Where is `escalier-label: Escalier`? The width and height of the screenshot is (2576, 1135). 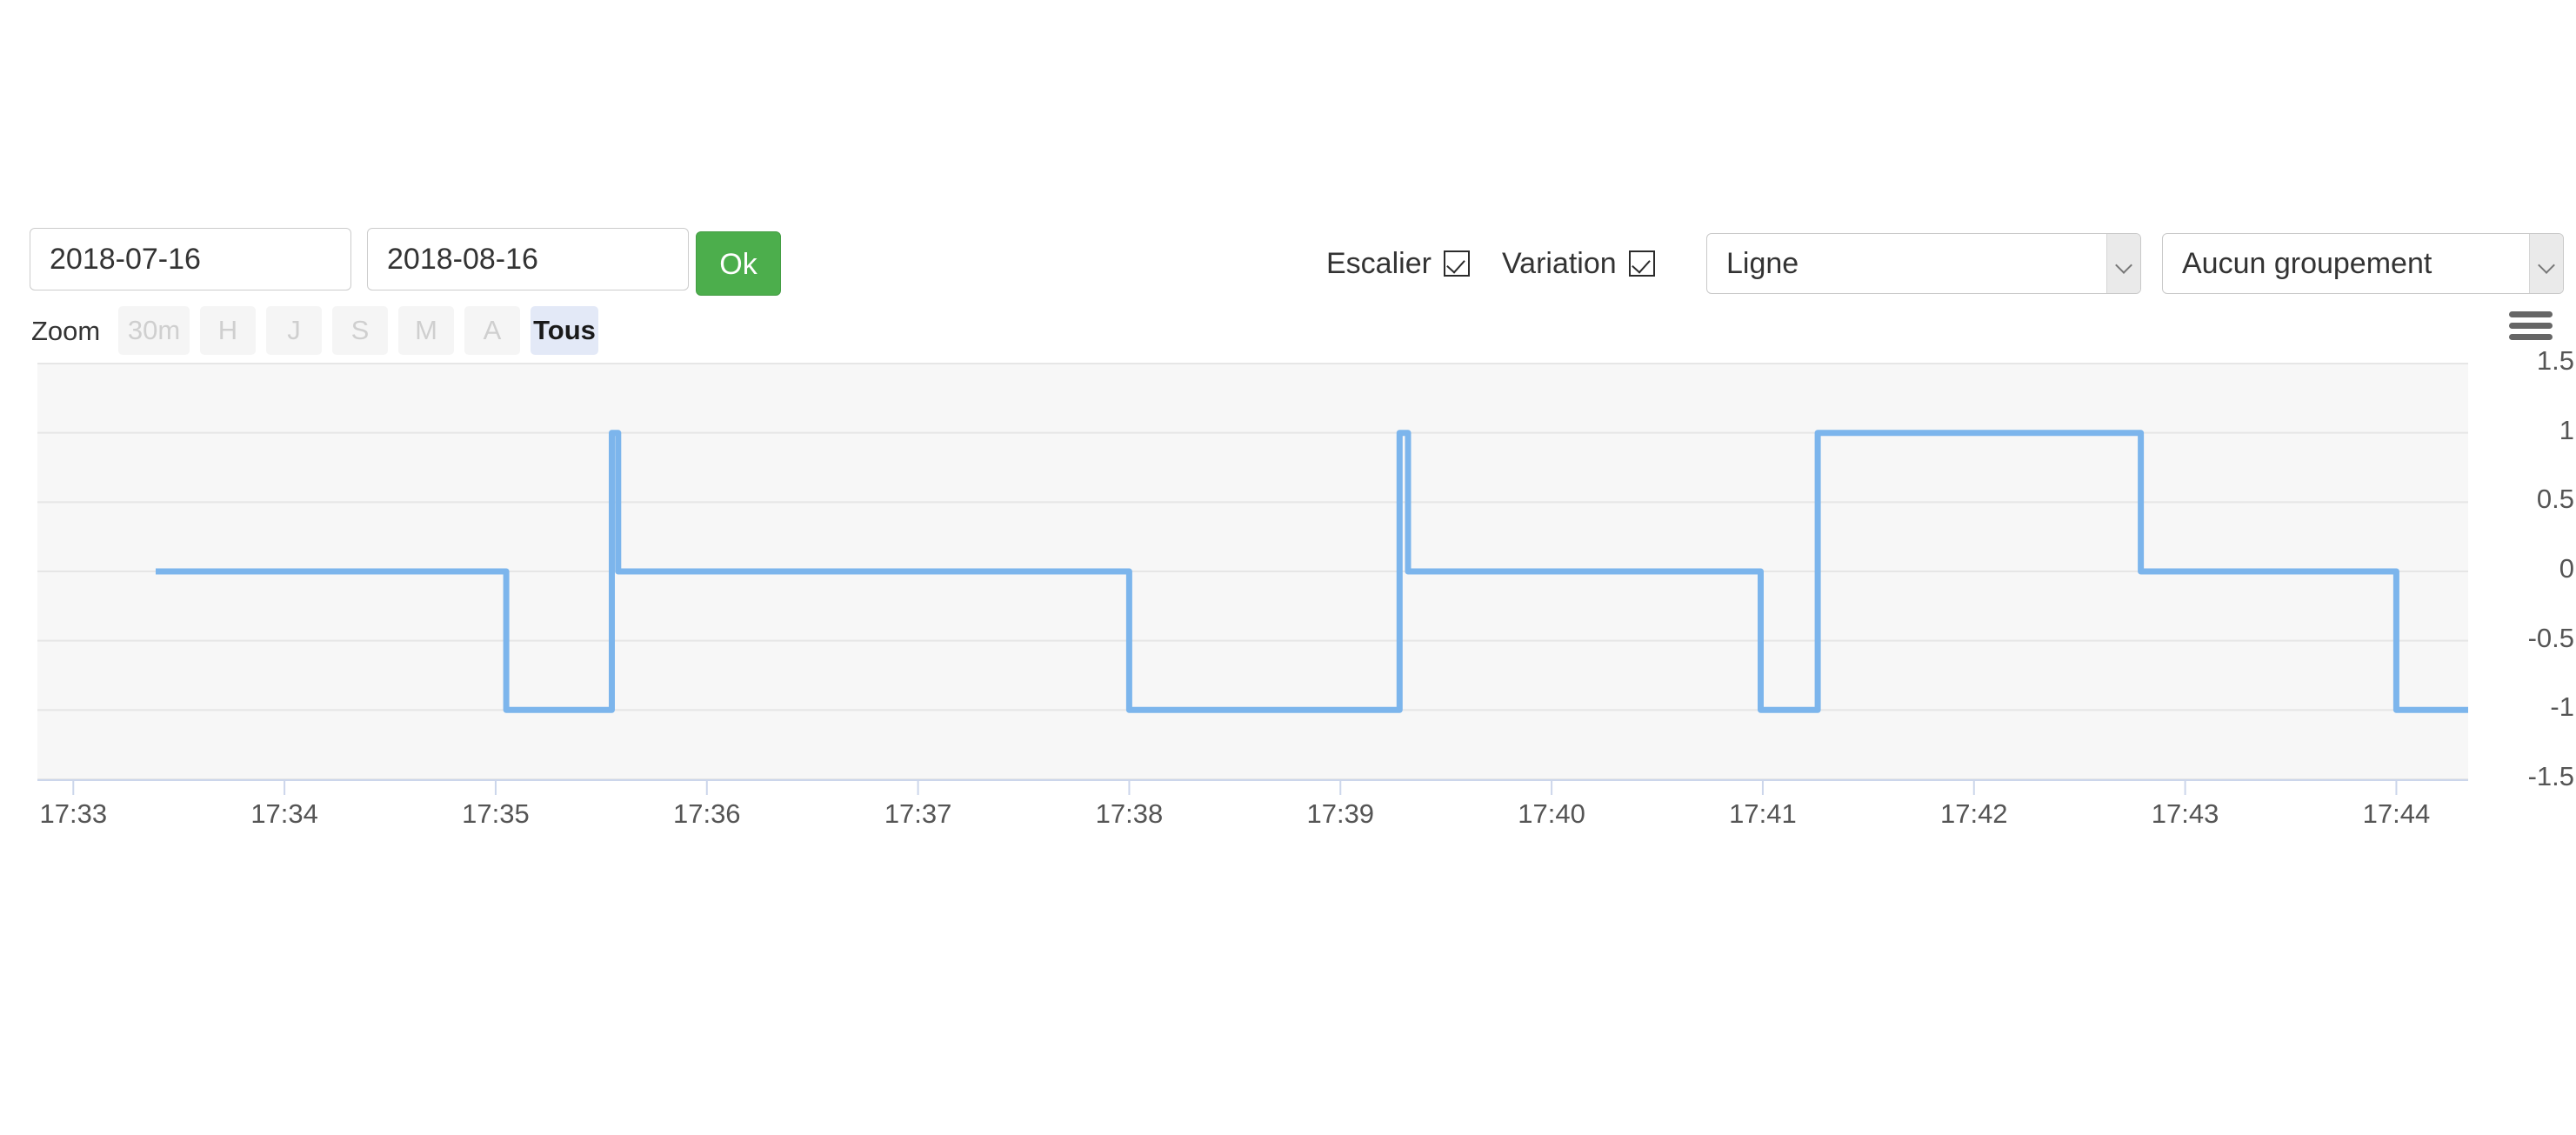
escalier-label: Escalier is located at coordinates (1378, 263).